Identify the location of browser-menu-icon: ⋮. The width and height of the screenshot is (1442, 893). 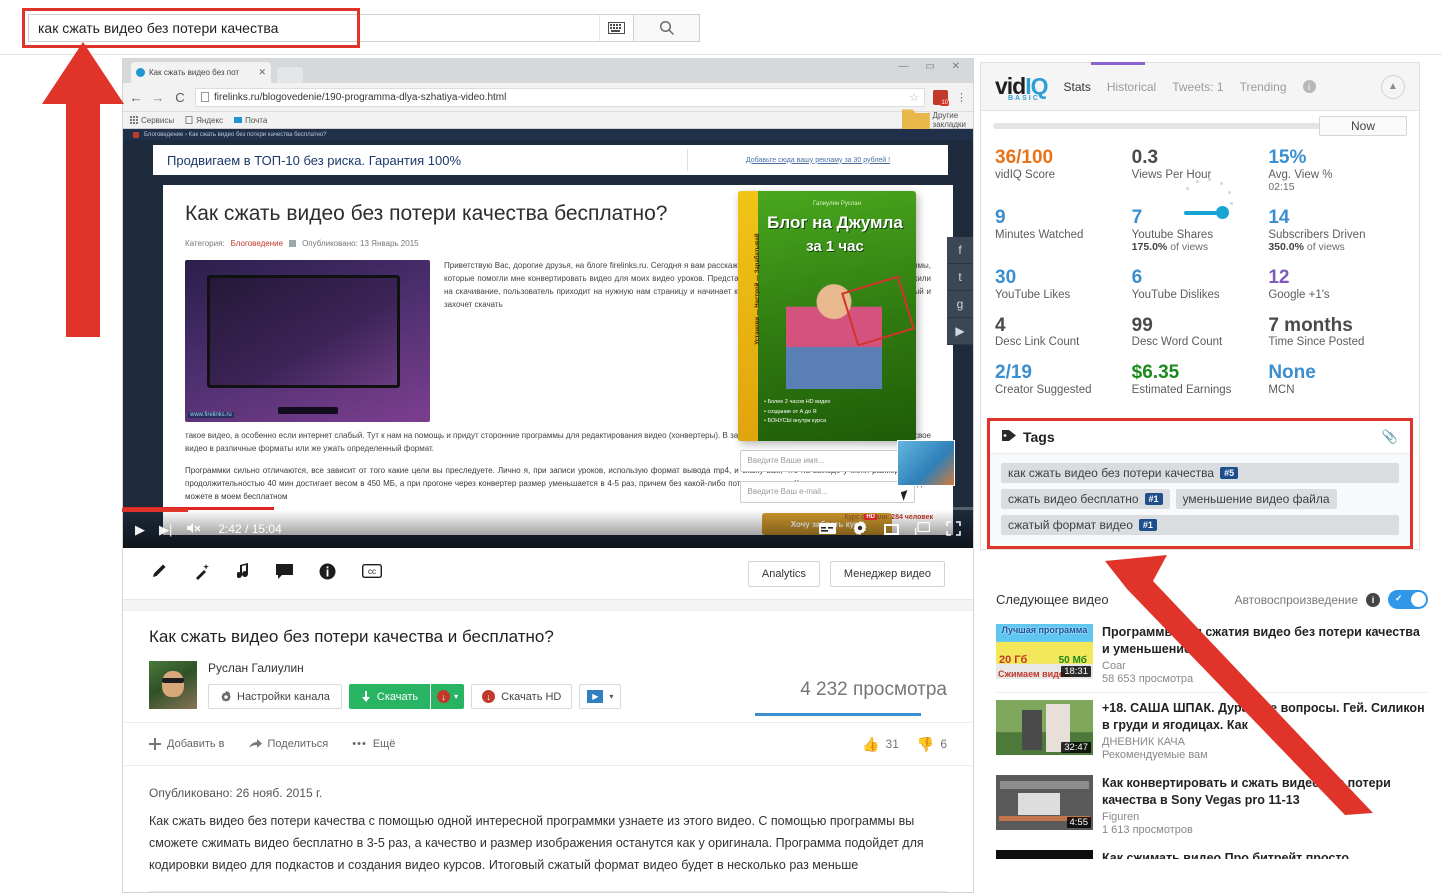
(961, 97).